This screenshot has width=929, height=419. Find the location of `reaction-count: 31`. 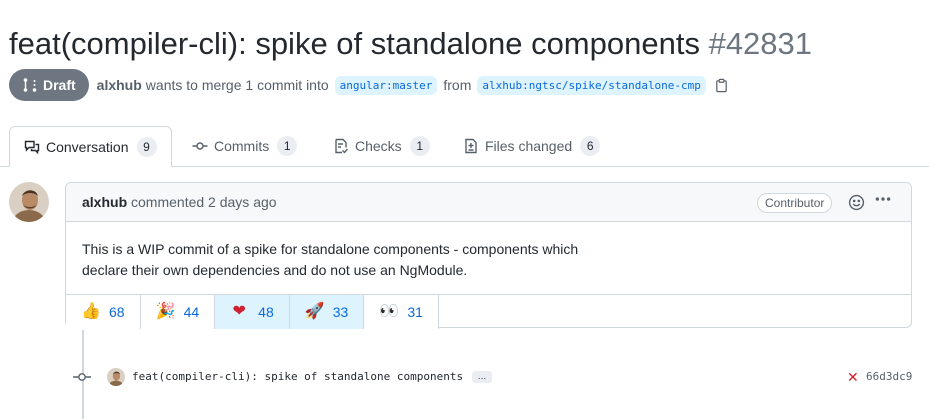

reaction-count: 31 is located at coordinates (415, 312).